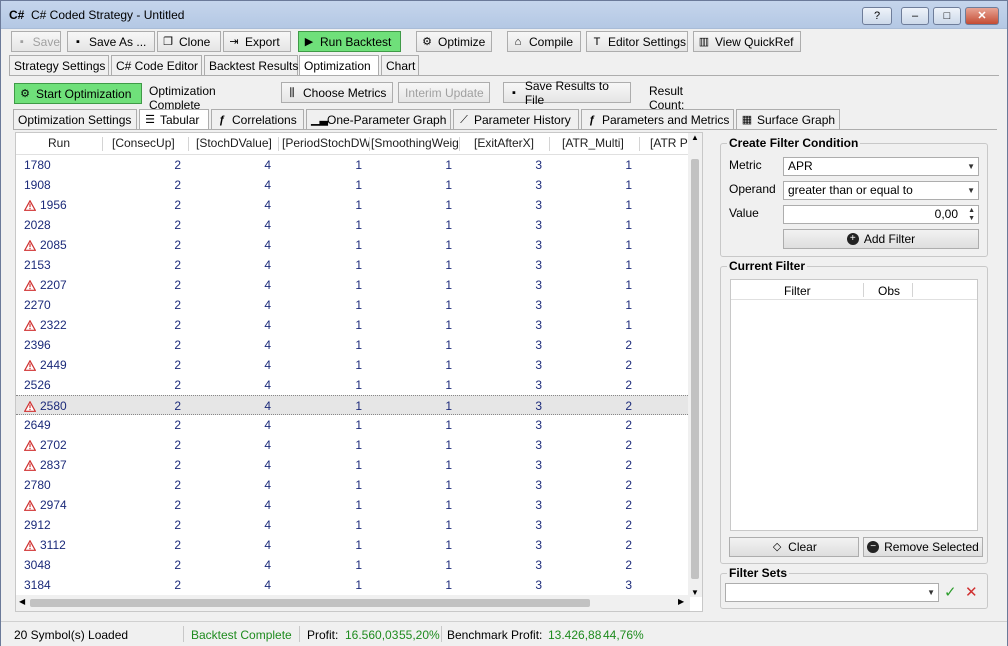 The width and height of the screenshot is (1008, 646). Describe the element at coordinates (257, 119) in the screenshot. I see `tab-correlations: ƒ Correlations` at that location.